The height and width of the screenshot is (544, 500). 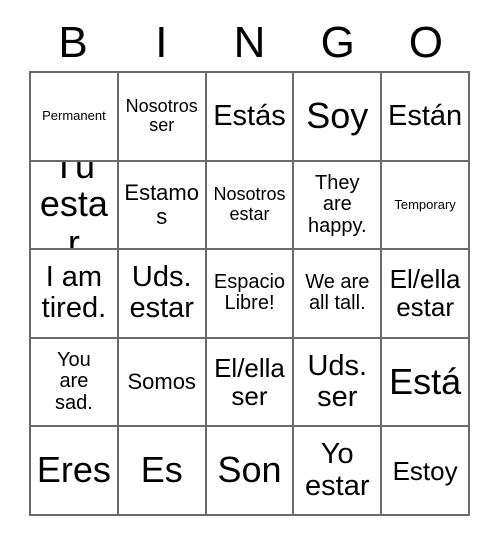 I want to click on bingo-cell-label: Permanent, so click(x=74, y=116).